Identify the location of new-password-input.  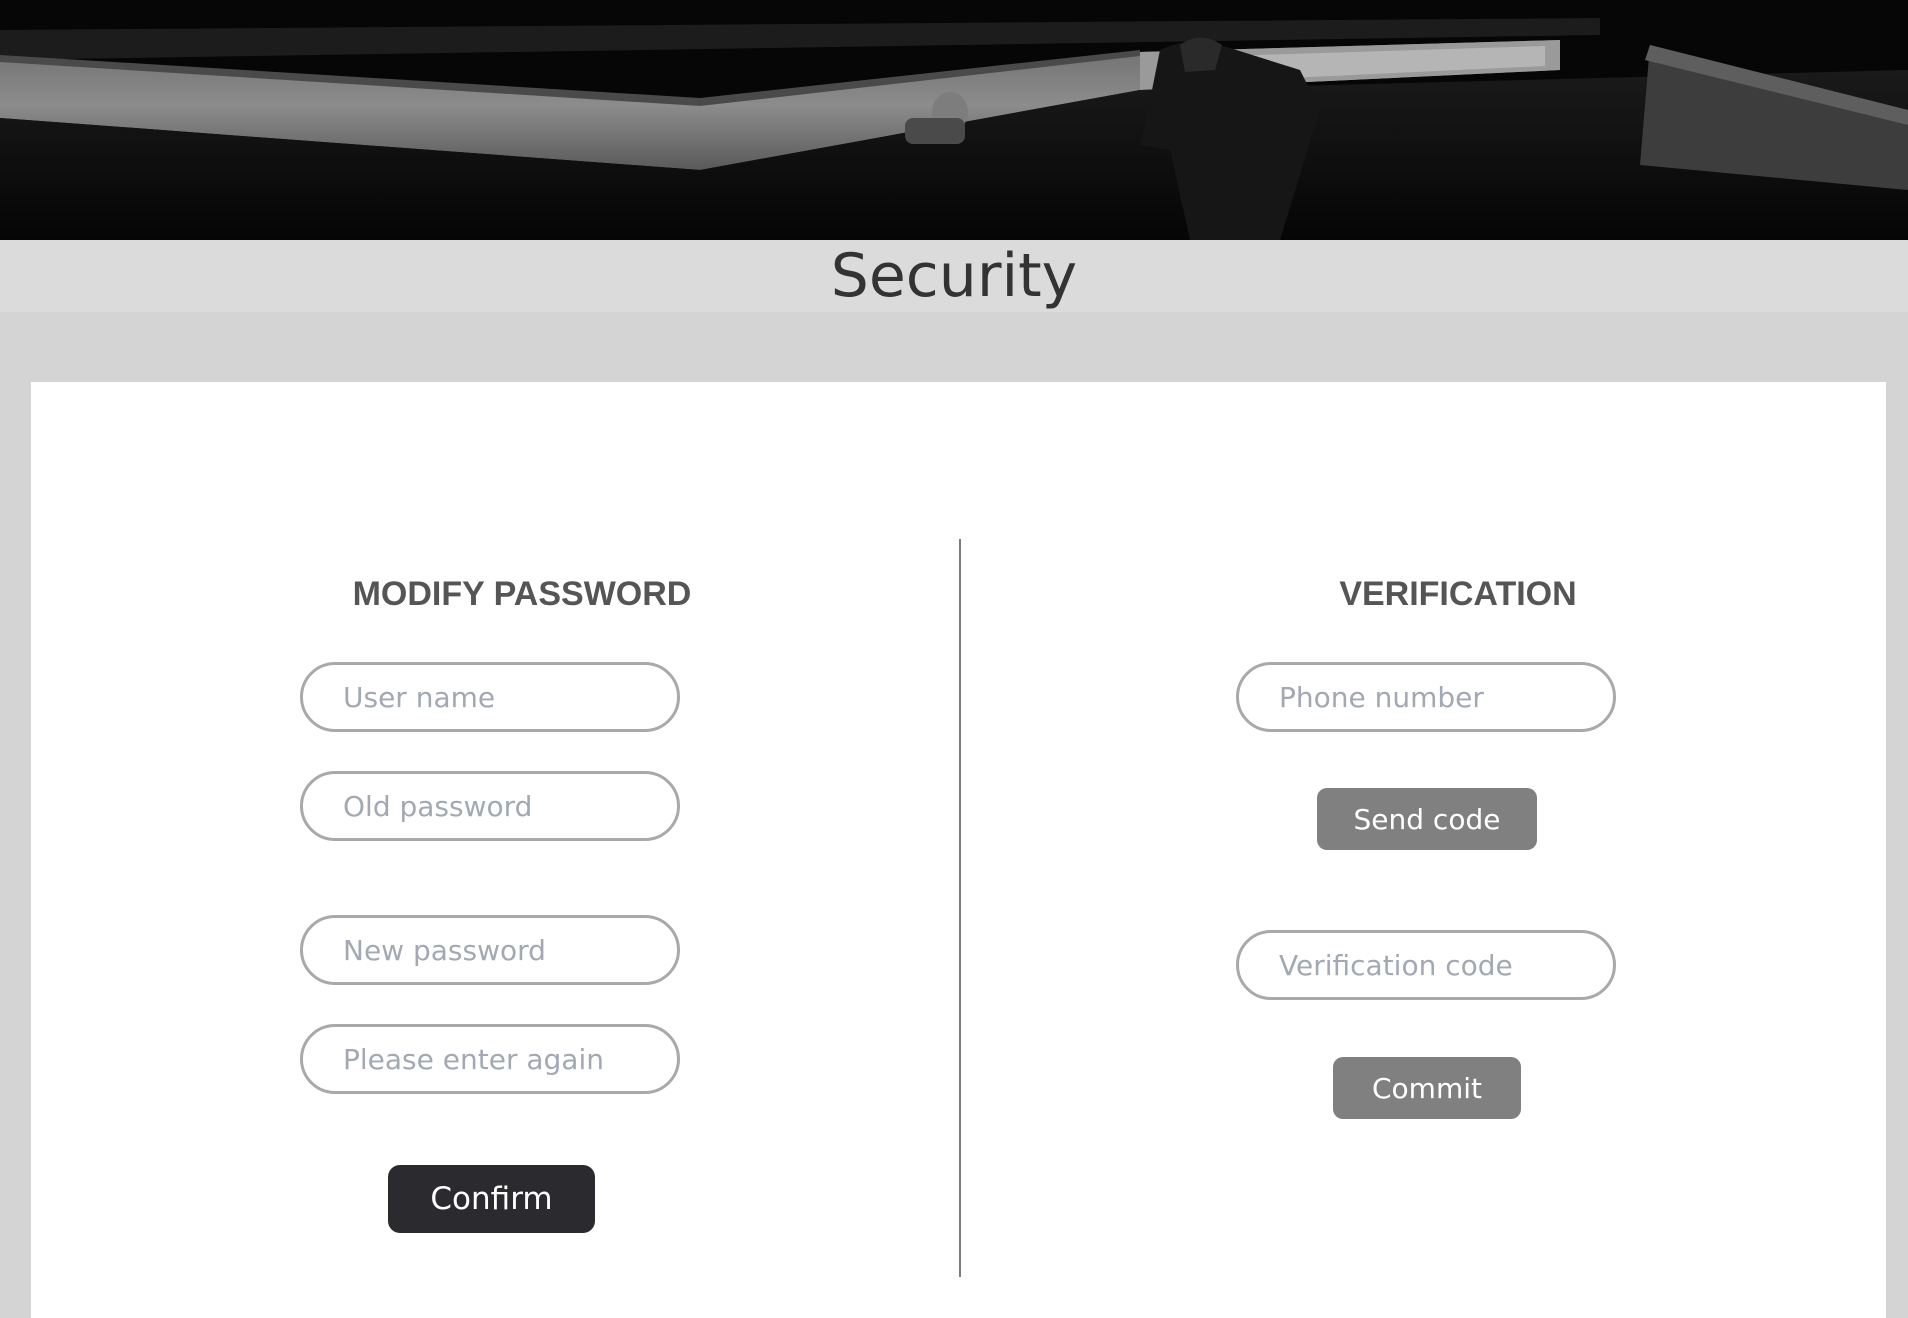
(490, 950).